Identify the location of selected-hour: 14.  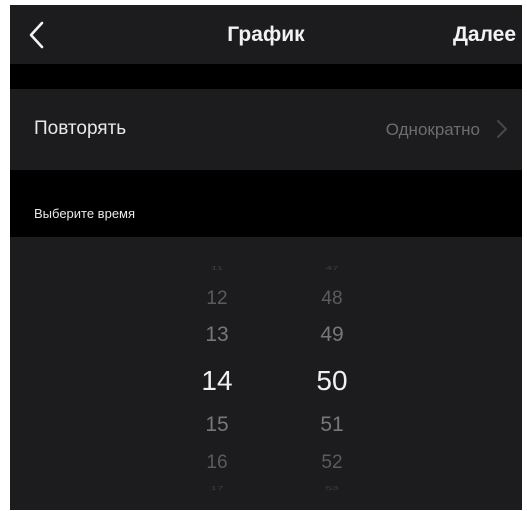
(217, 381).